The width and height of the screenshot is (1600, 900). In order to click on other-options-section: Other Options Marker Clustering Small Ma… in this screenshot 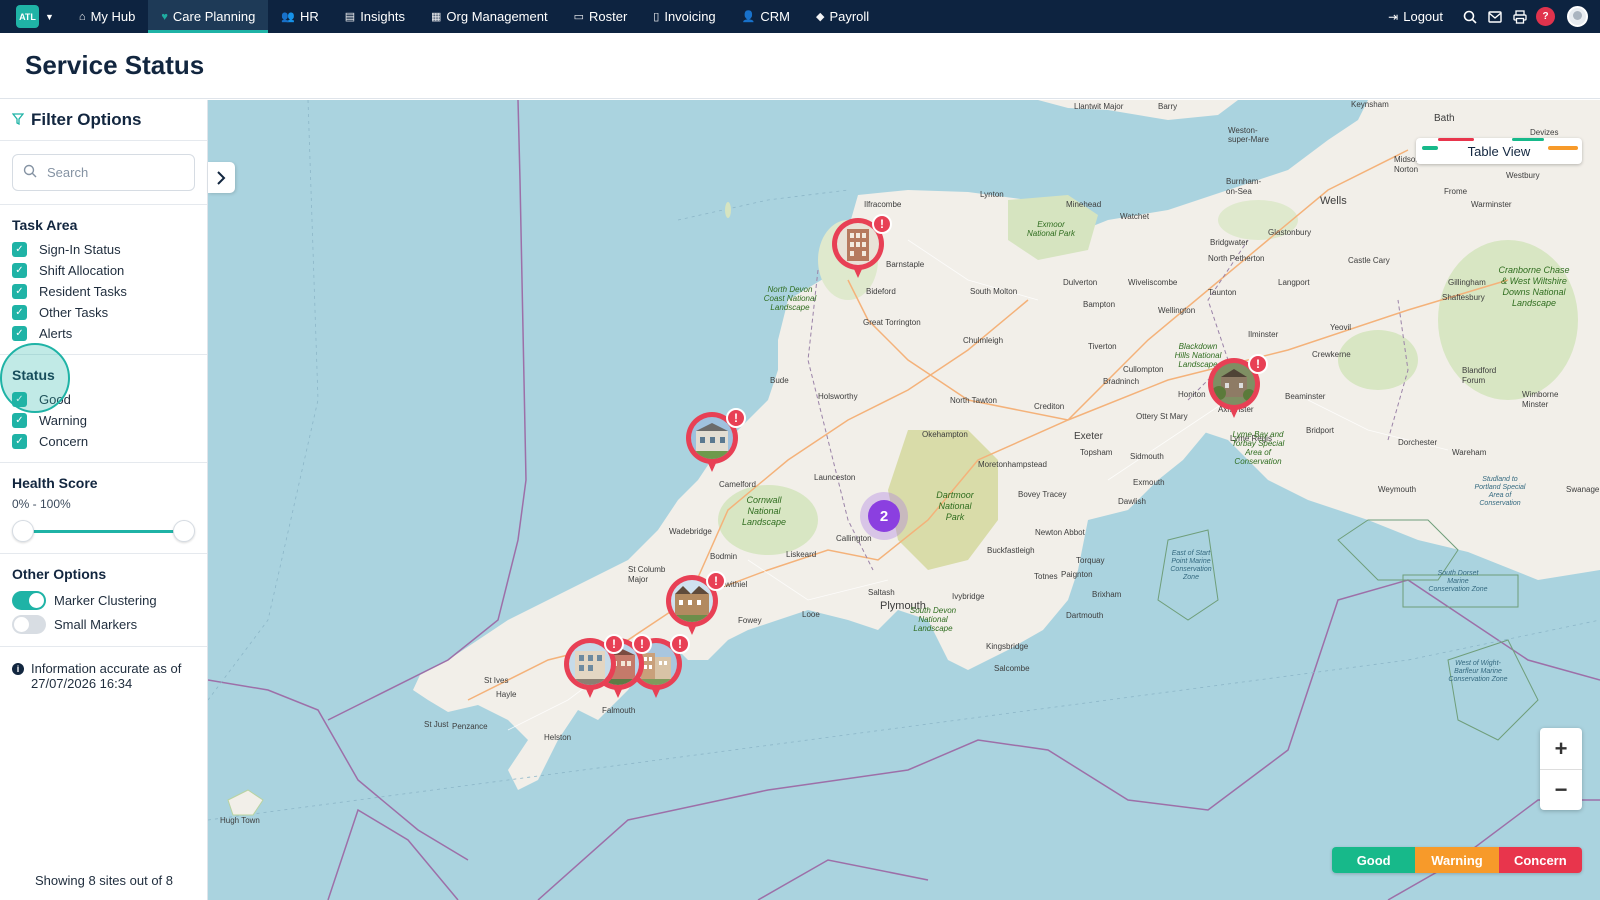, I will do `click(103, 600)`.